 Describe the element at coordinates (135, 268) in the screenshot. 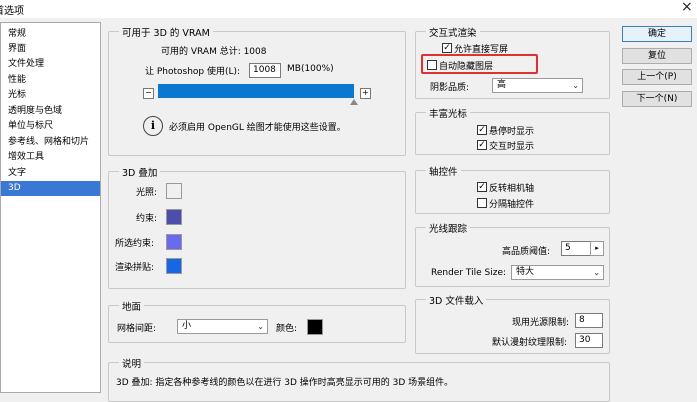

I see `overlay-tile-label: 渲染拼贴:` at that location.